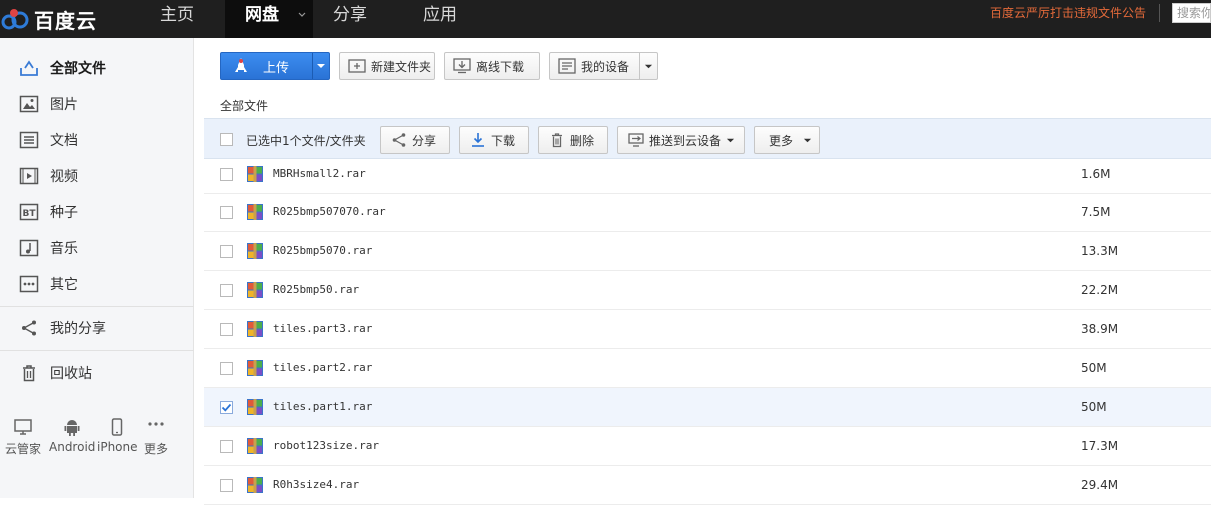 The image size is (1211, 505). I want to click on chevron-down-icon, so click(302, 14).